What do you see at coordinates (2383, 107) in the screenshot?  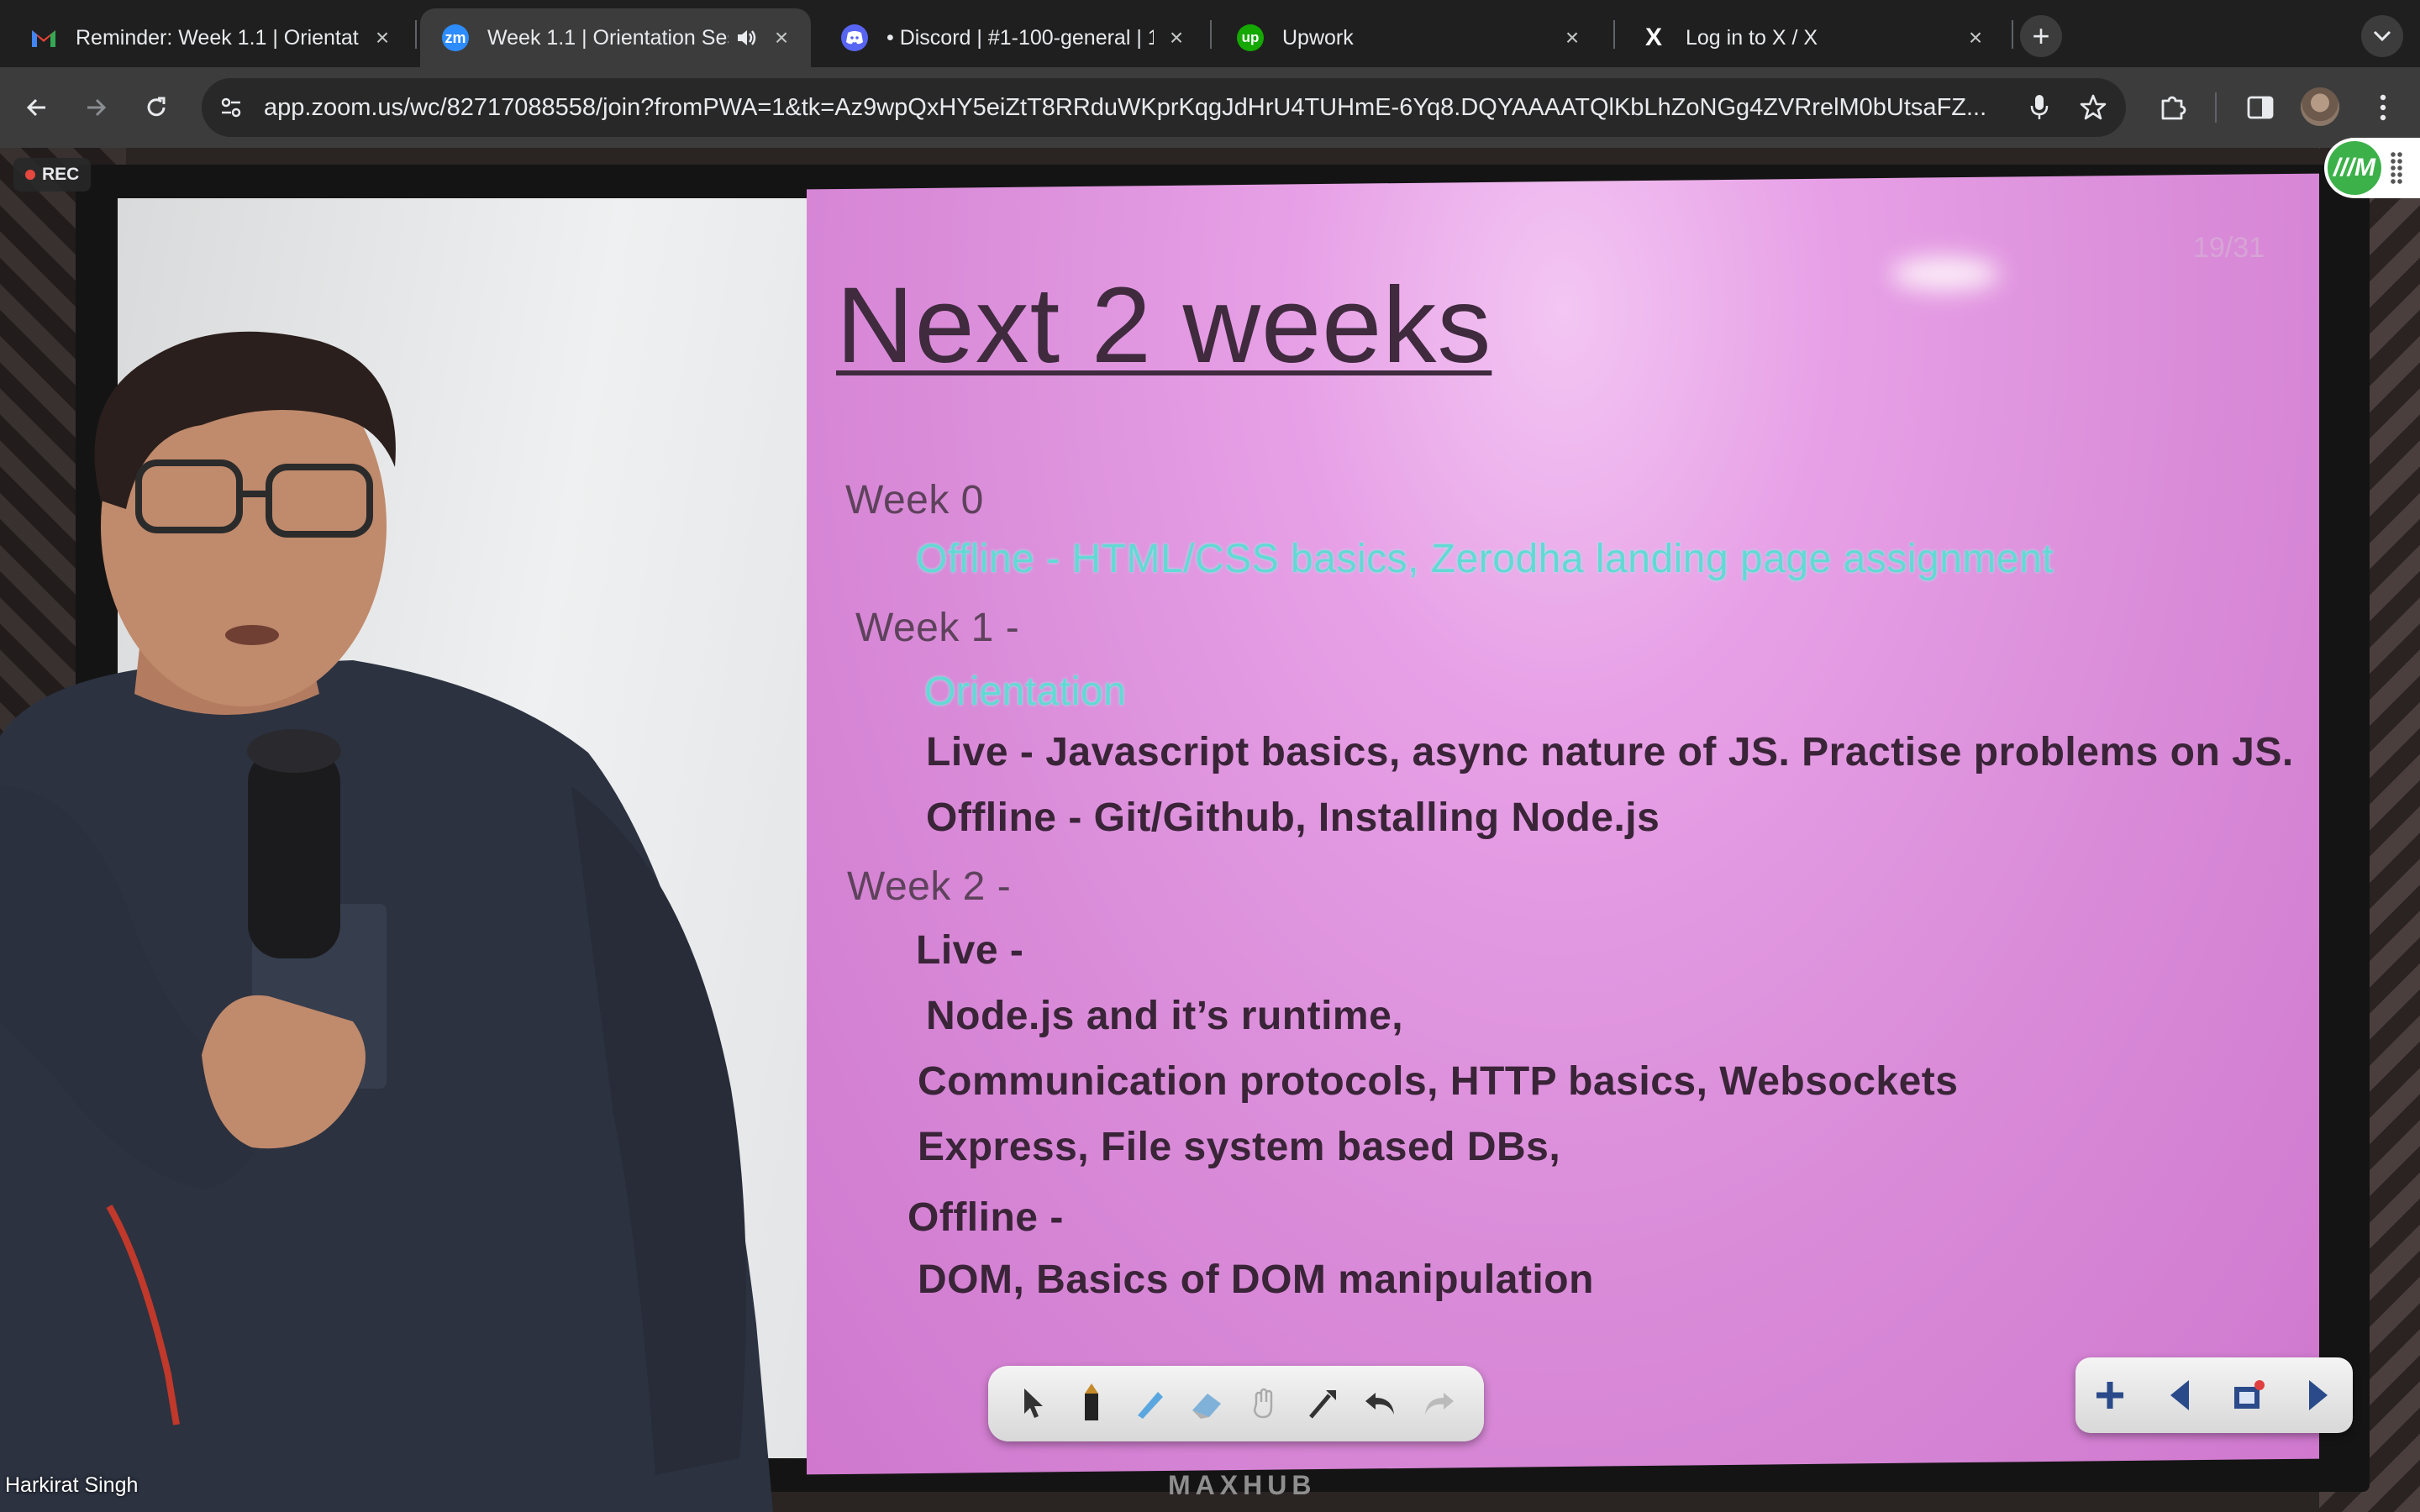 I see `browser-menu-icon` at bounding box center [2383, 107].